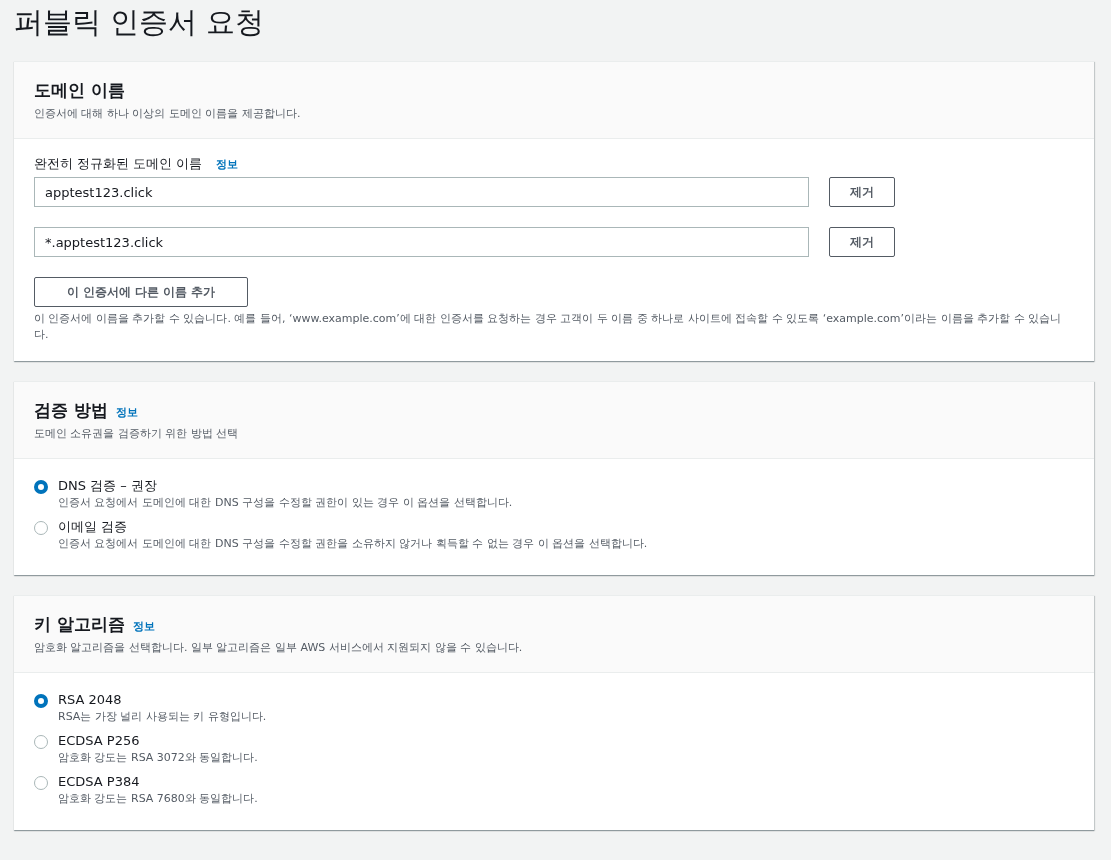 This screenshot has width=1111, height=860. I want to click on option-description: RSA는 가장 널리 사용되는 키 유형입니다., so click(162, 716).